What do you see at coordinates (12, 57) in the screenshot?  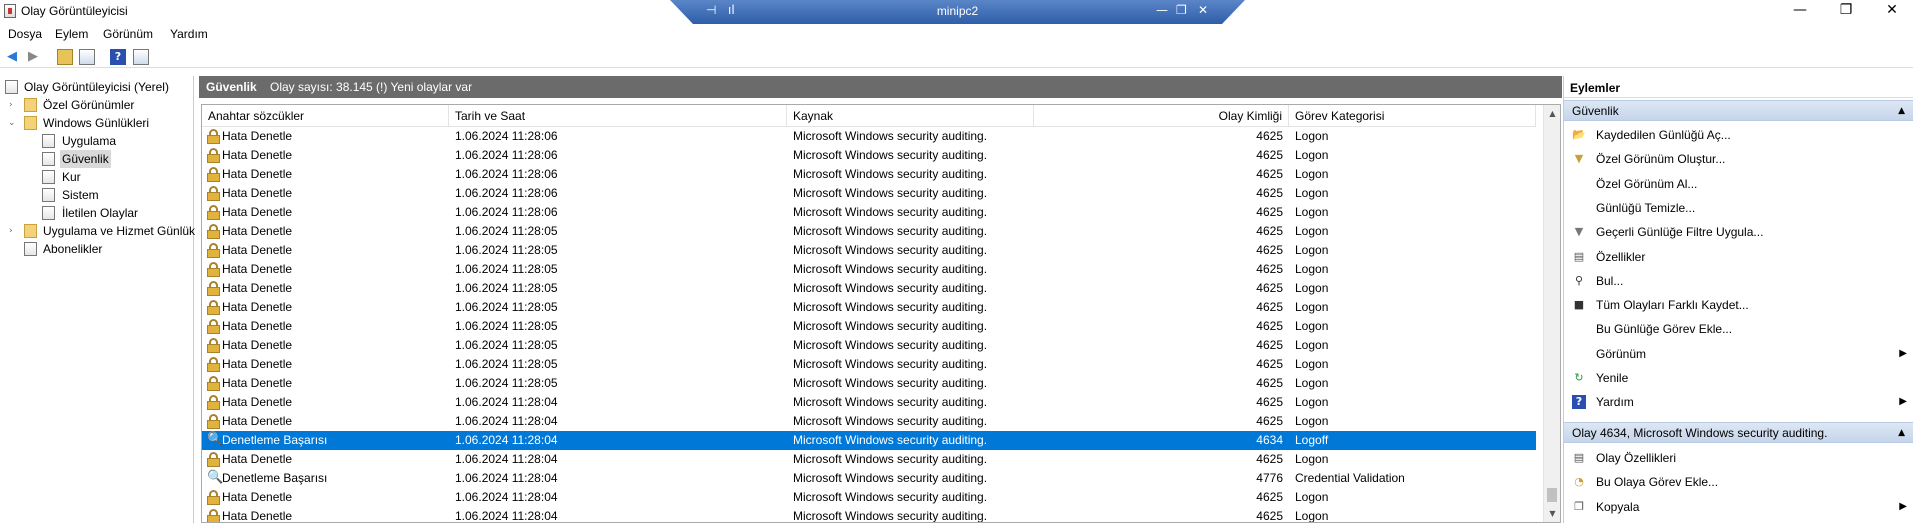 I see `back-arrow-icon: ◀` at bounding box center [12, 57].